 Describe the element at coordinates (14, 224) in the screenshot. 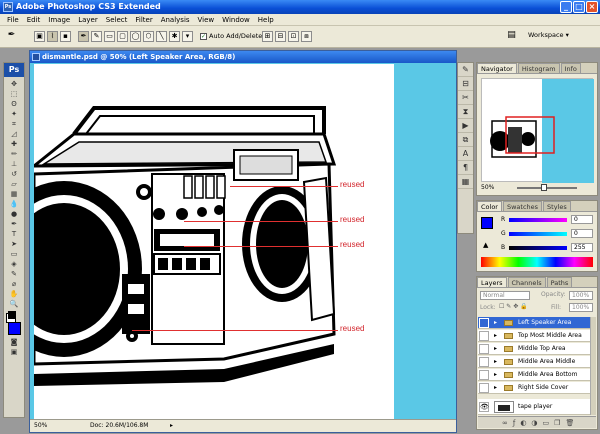

I see `pen-tool-icon: ✒` at that location.